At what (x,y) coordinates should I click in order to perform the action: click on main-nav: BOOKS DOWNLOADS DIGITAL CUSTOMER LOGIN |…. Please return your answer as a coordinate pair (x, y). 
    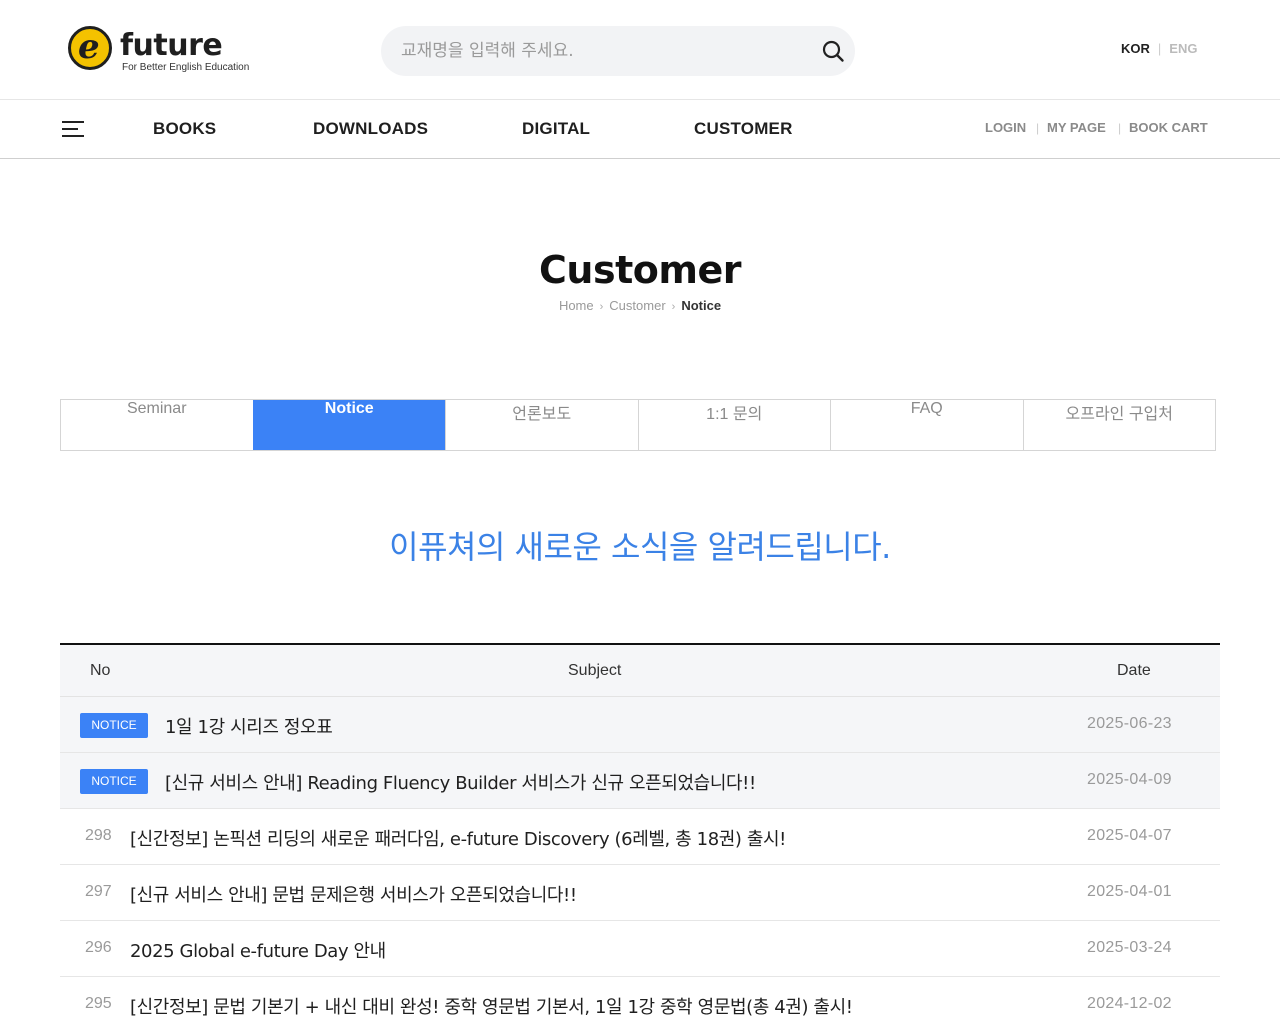
    Looking at the image, I should click on (640, 129).